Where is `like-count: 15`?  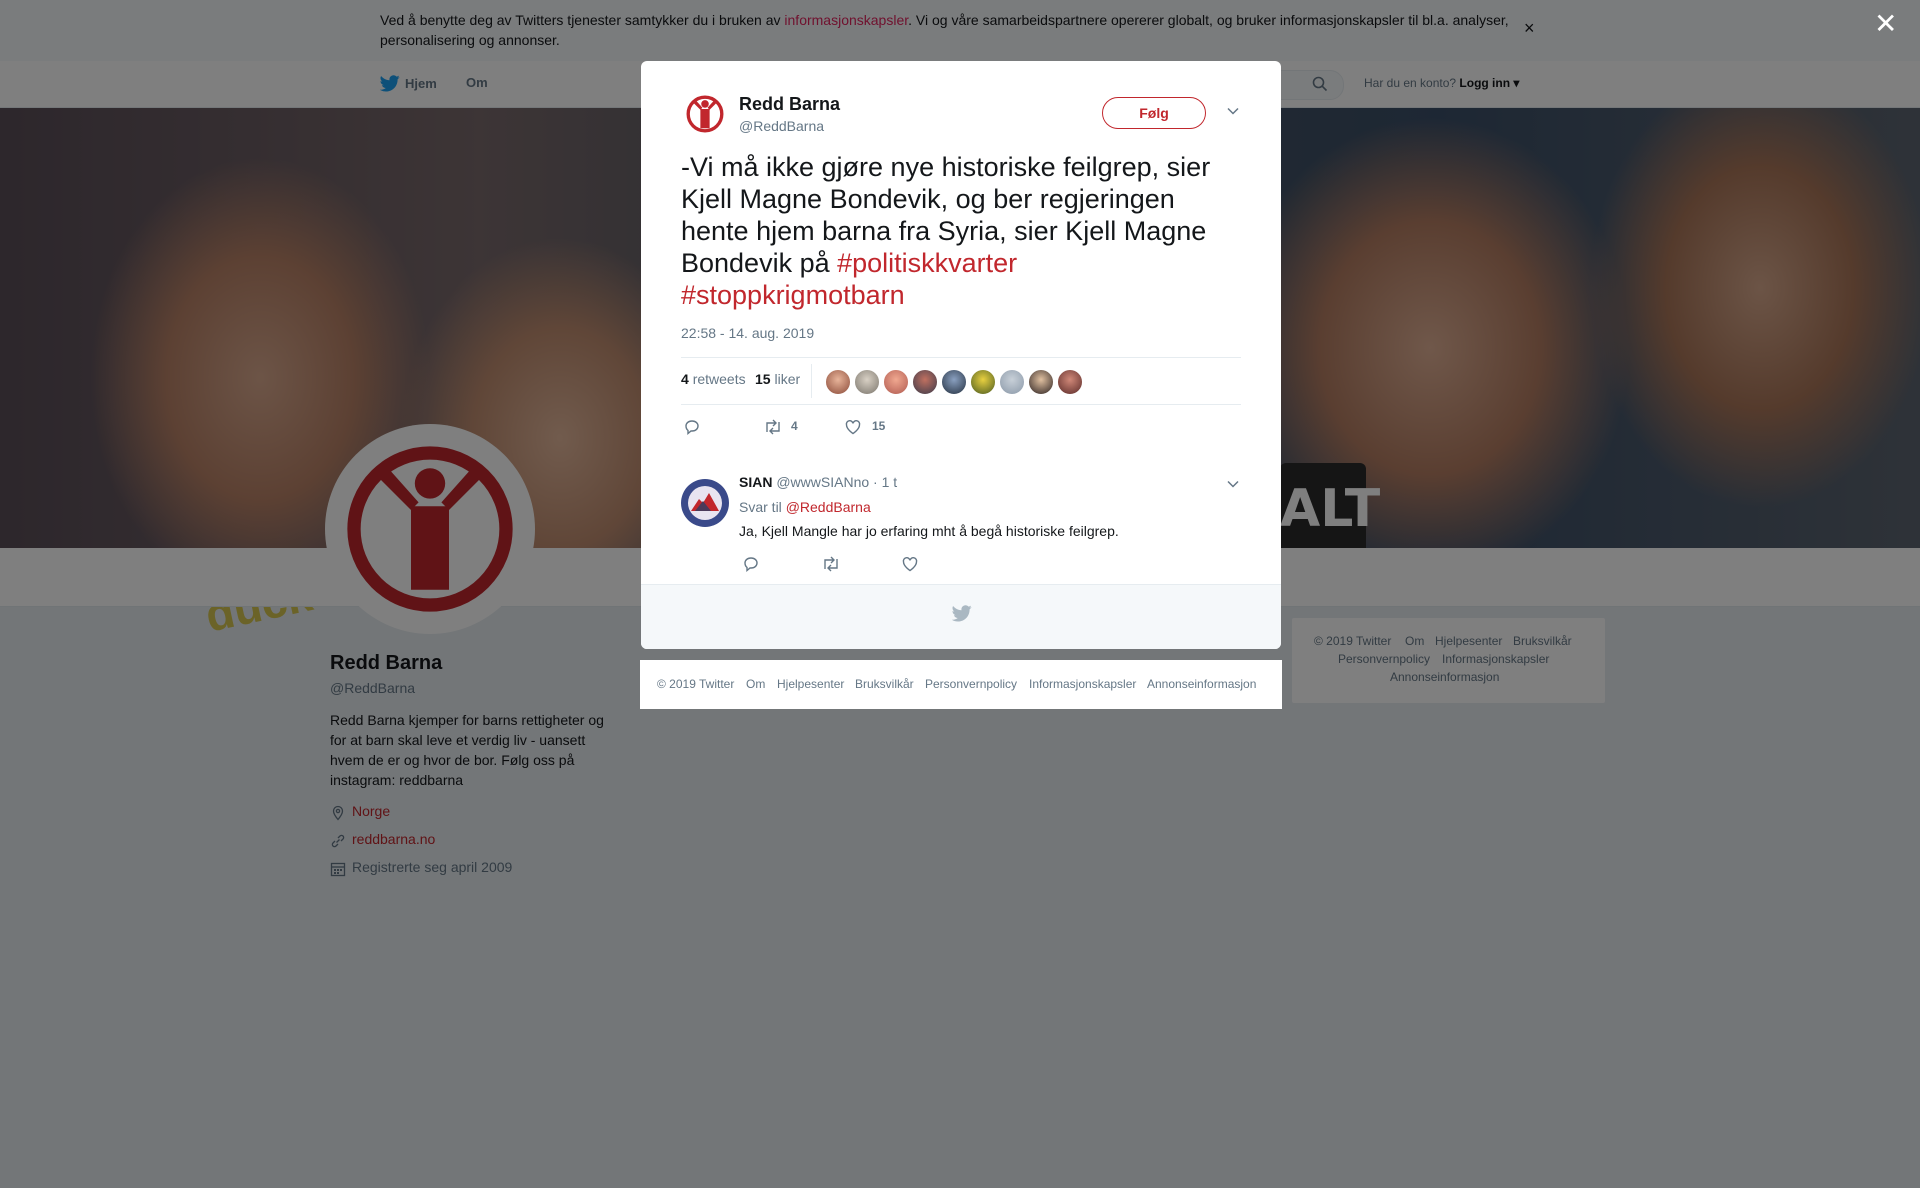
like-count: 15 is located at coordinates (879, 426).